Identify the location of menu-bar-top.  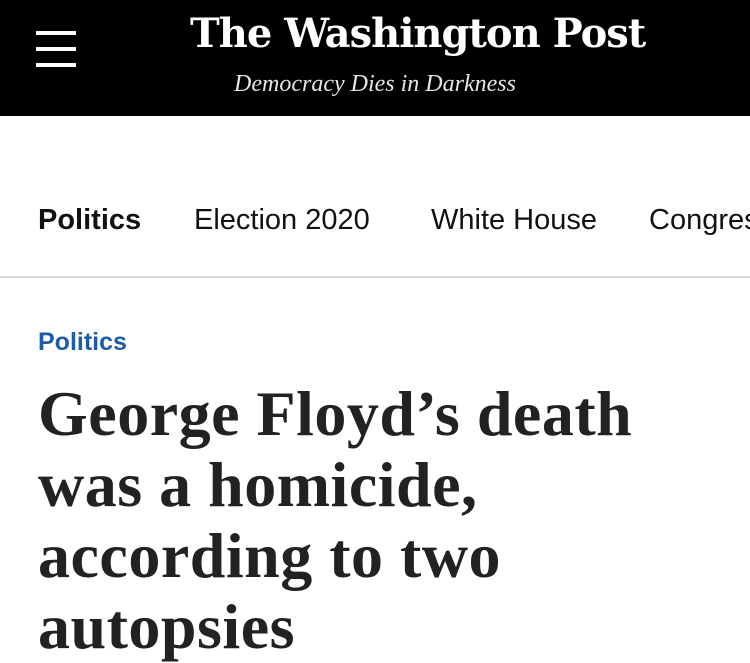
(56, 33).